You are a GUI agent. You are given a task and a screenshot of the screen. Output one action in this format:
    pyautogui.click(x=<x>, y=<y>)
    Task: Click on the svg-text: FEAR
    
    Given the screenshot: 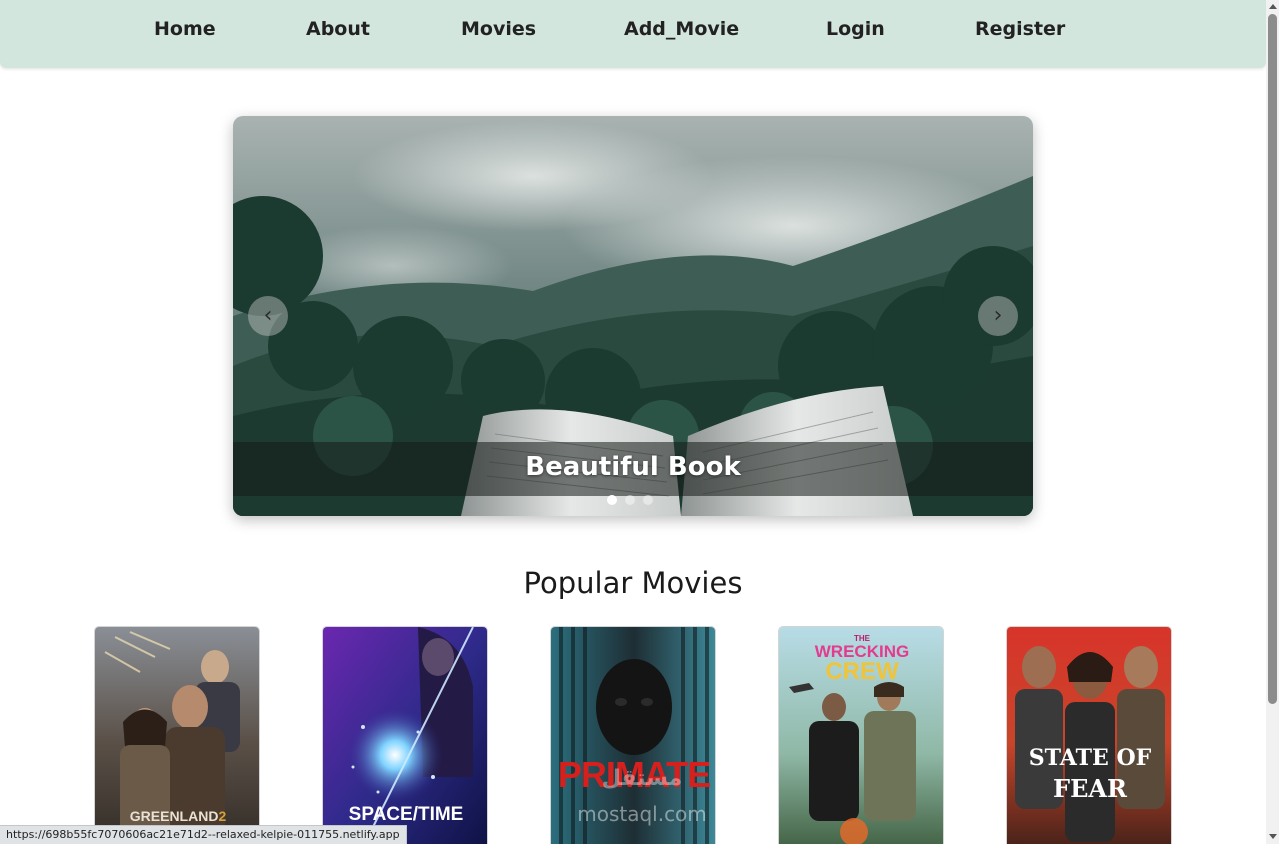 What is the action you would take?
    pyautogui.click(x=1090, y=788)
    